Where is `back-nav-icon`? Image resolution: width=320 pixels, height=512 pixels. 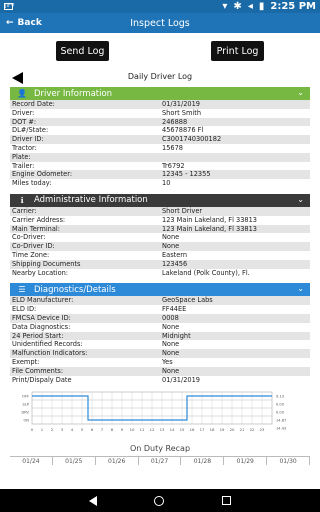
back-nav-icon is located at coordinates (92, 500).